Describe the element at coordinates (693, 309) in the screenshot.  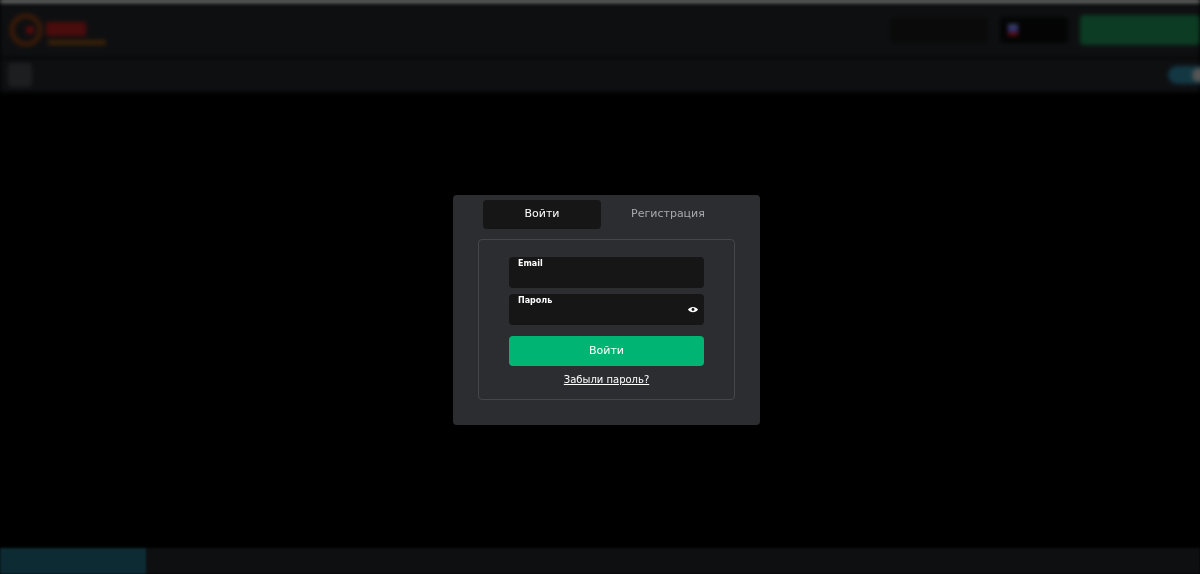
I see `eye-icon` at that location.